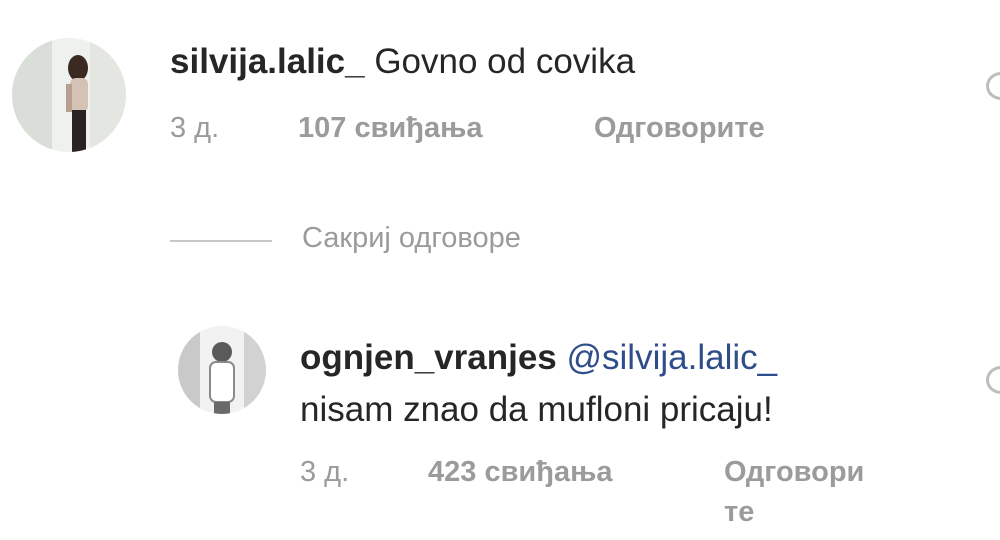  I want to click on reply-time: 3 д., so click(325, 472).